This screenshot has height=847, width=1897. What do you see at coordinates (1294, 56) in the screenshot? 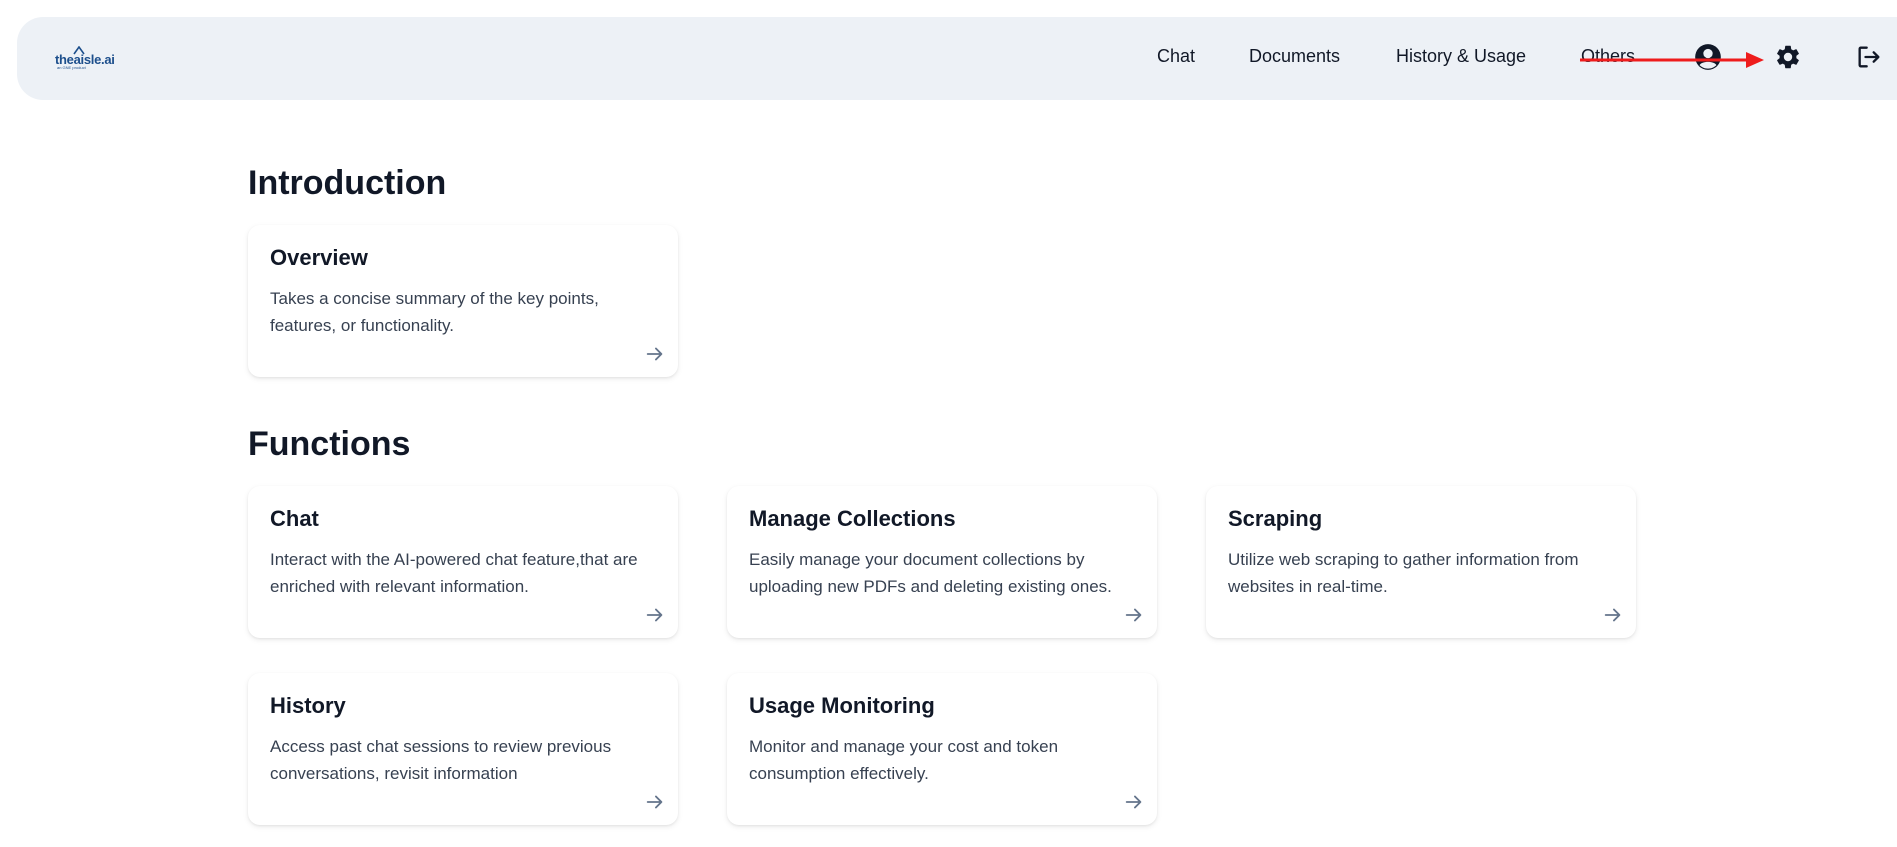
I see `nav-link-documents: Documents` at bounding box center [1294, 56].